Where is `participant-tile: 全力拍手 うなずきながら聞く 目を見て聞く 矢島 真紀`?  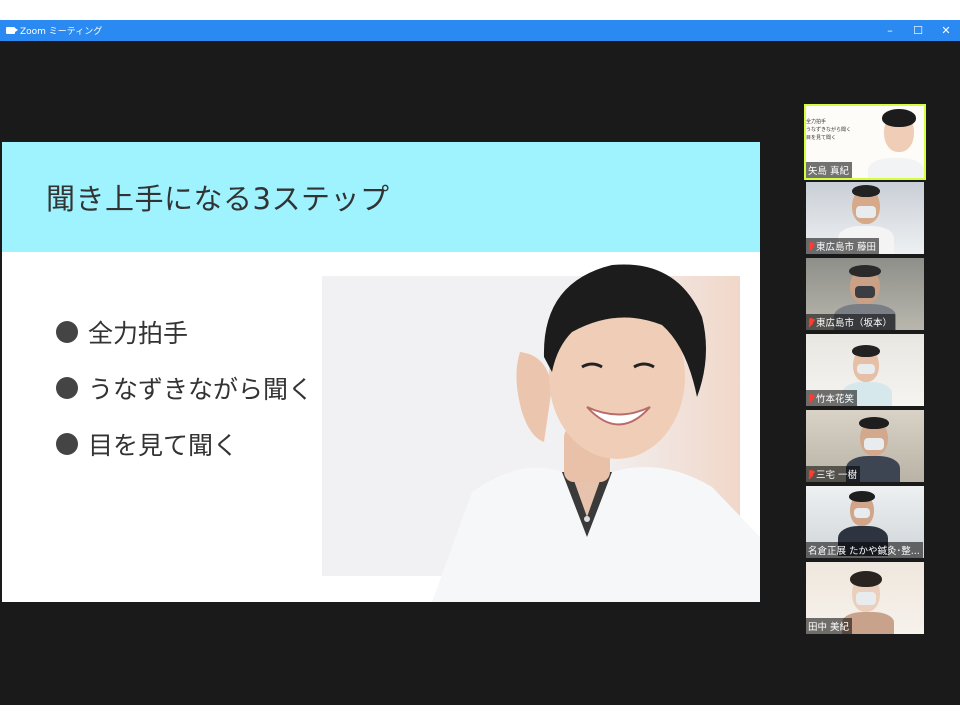
participant-tile: 全力拍手 うなずきながら聞く 目を見て聞く 矢島 真紀 is located at coordinates (865, 142).